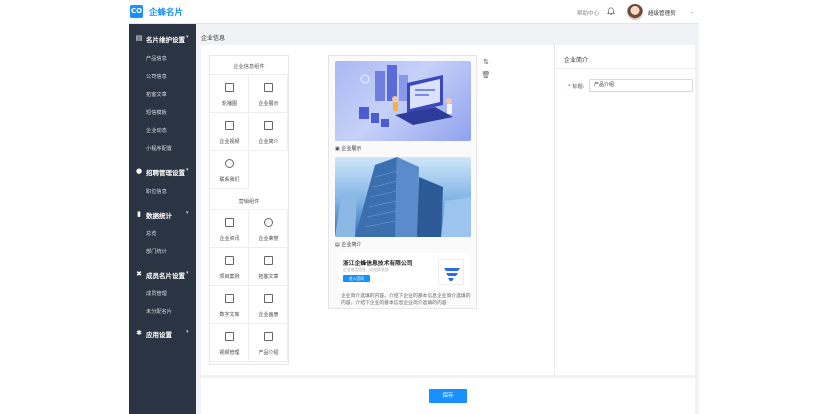 This screenshot has height=414, width=828. Describe the element at coordinates (351, 149) in the screenshot. I see `module-label-text: 企业展示` at that location.